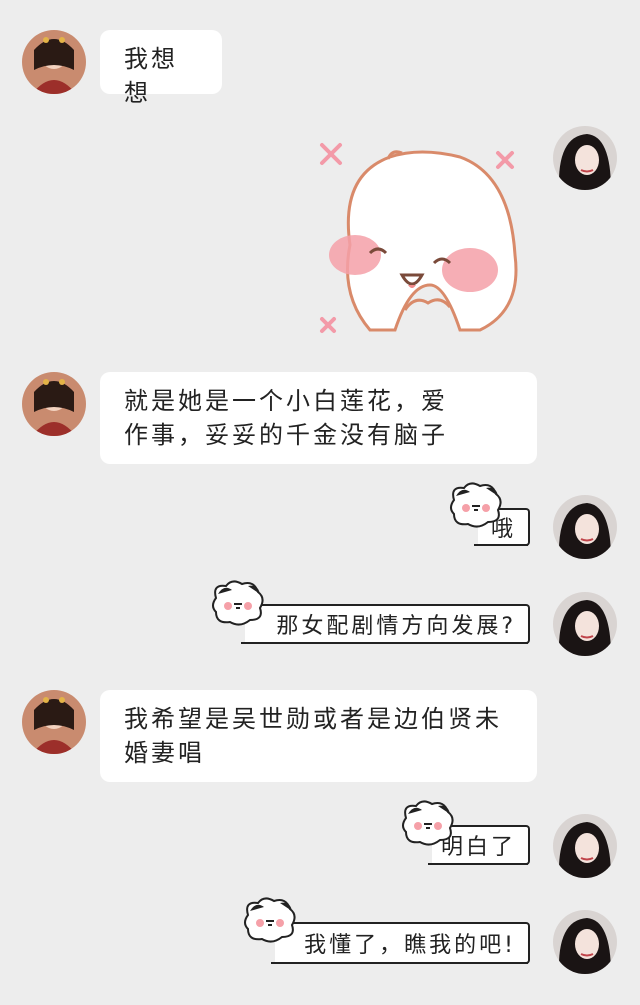 The width and height of the screenshot is (640, 1005). I want to click on message-text: 我想想, so click(151, 76).